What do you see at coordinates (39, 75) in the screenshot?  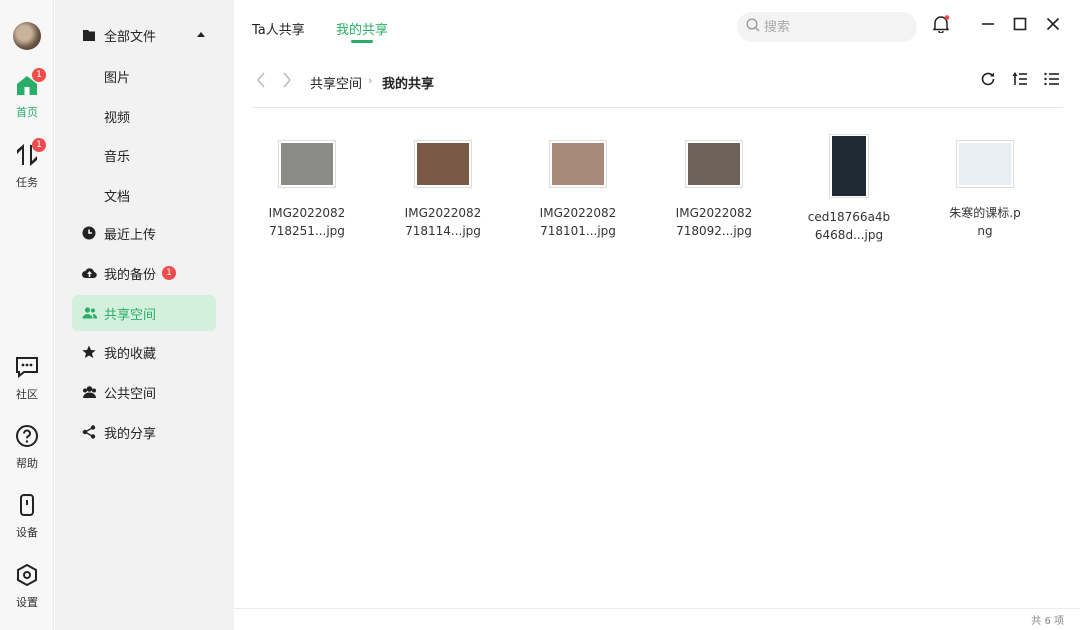 I see `home-badge: 1` at bounding box center [39, 75].